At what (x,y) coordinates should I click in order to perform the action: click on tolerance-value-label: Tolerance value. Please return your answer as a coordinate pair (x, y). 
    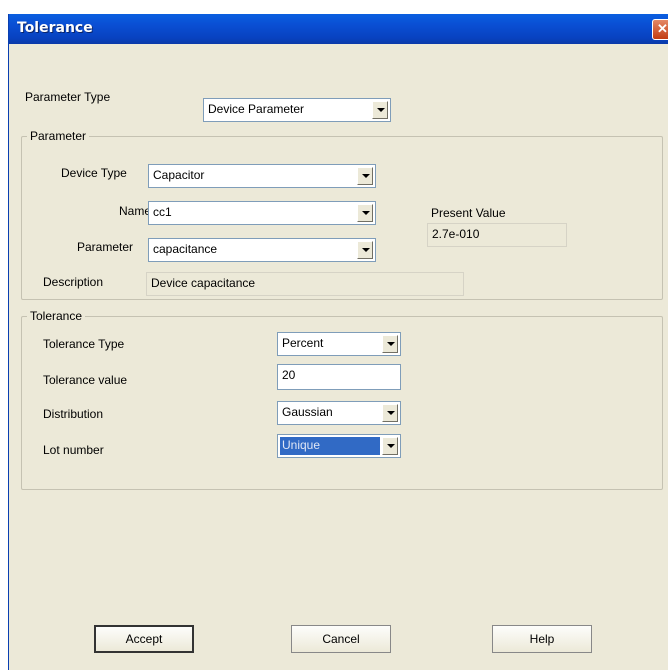
    Looking at the image, I should click on (85, 380).